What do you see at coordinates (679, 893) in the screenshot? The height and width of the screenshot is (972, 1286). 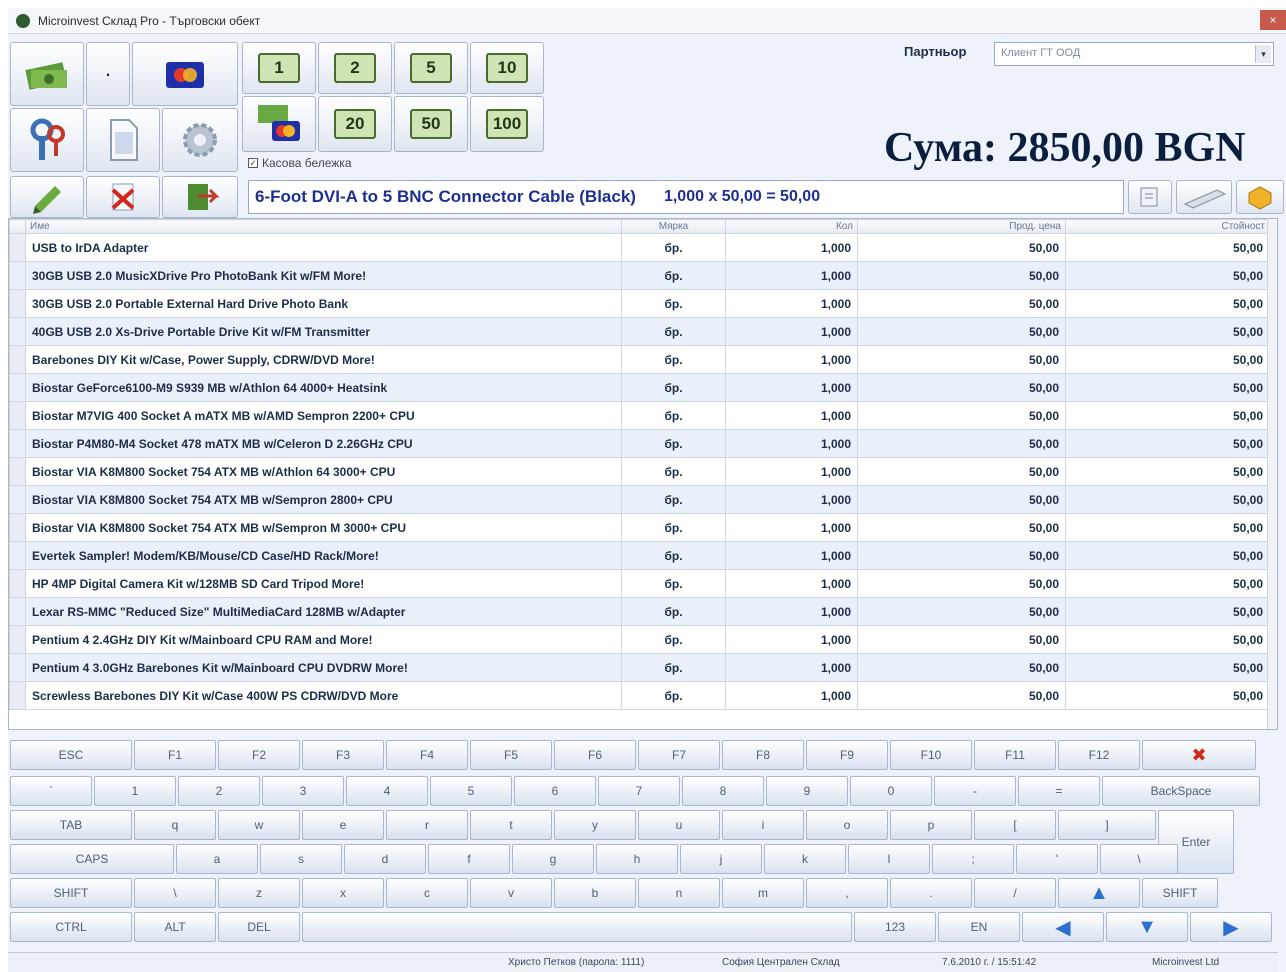 I see `key-n: n` at bounding box center [679, 893].